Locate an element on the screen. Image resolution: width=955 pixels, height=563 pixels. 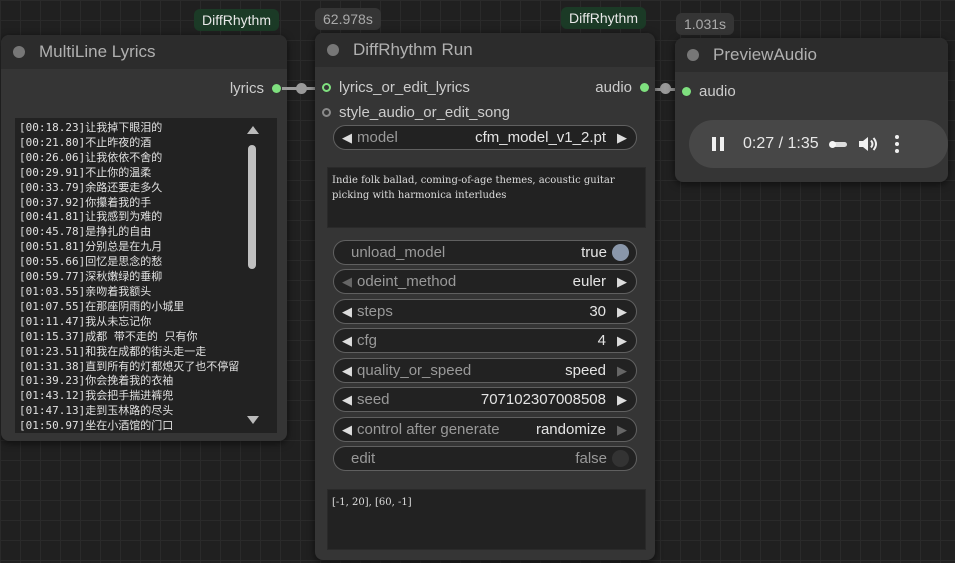
lyrics-line: [00:59.77]深秋嫩绿的垂柳 is located at coordinates (91, 277).